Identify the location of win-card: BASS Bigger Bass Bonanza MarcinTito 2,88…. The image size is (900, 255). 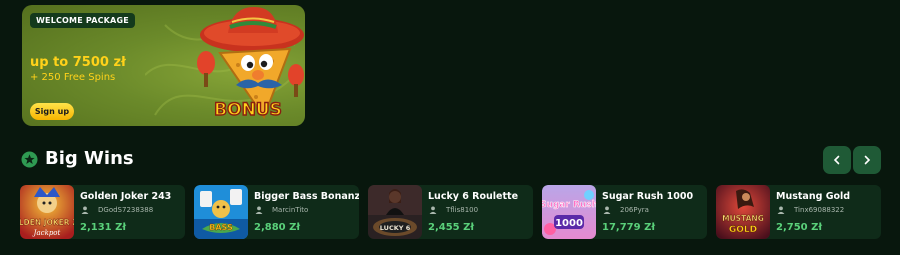
(276, 212).